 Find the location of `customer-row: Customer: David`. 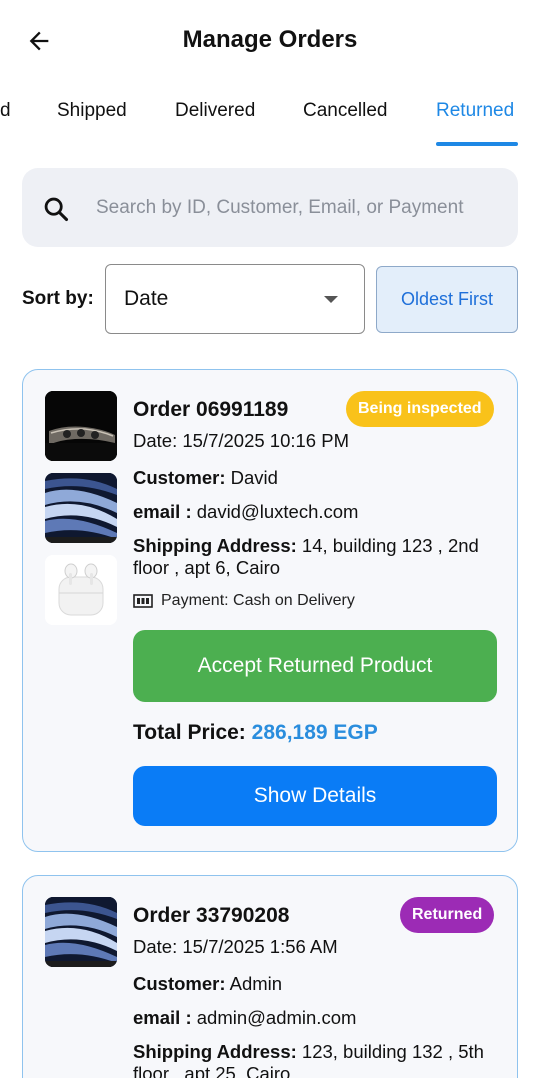

customer-row: Customer: David is located at coordinates (205, 478).